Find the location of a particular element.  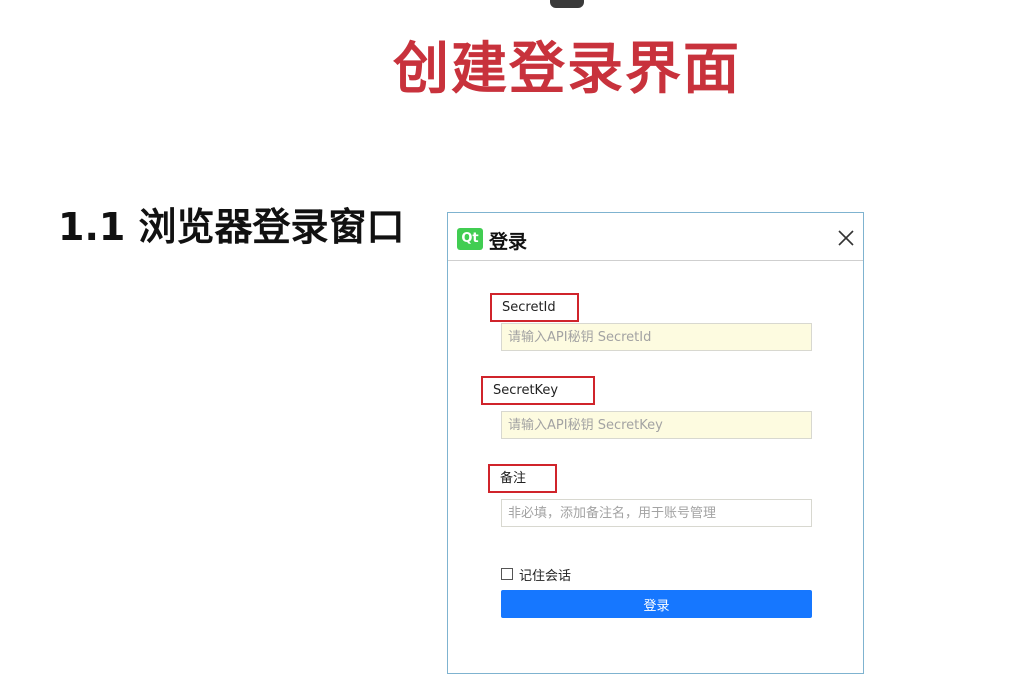

remember-session: 记住会话 is located at coordinates (536, 574).